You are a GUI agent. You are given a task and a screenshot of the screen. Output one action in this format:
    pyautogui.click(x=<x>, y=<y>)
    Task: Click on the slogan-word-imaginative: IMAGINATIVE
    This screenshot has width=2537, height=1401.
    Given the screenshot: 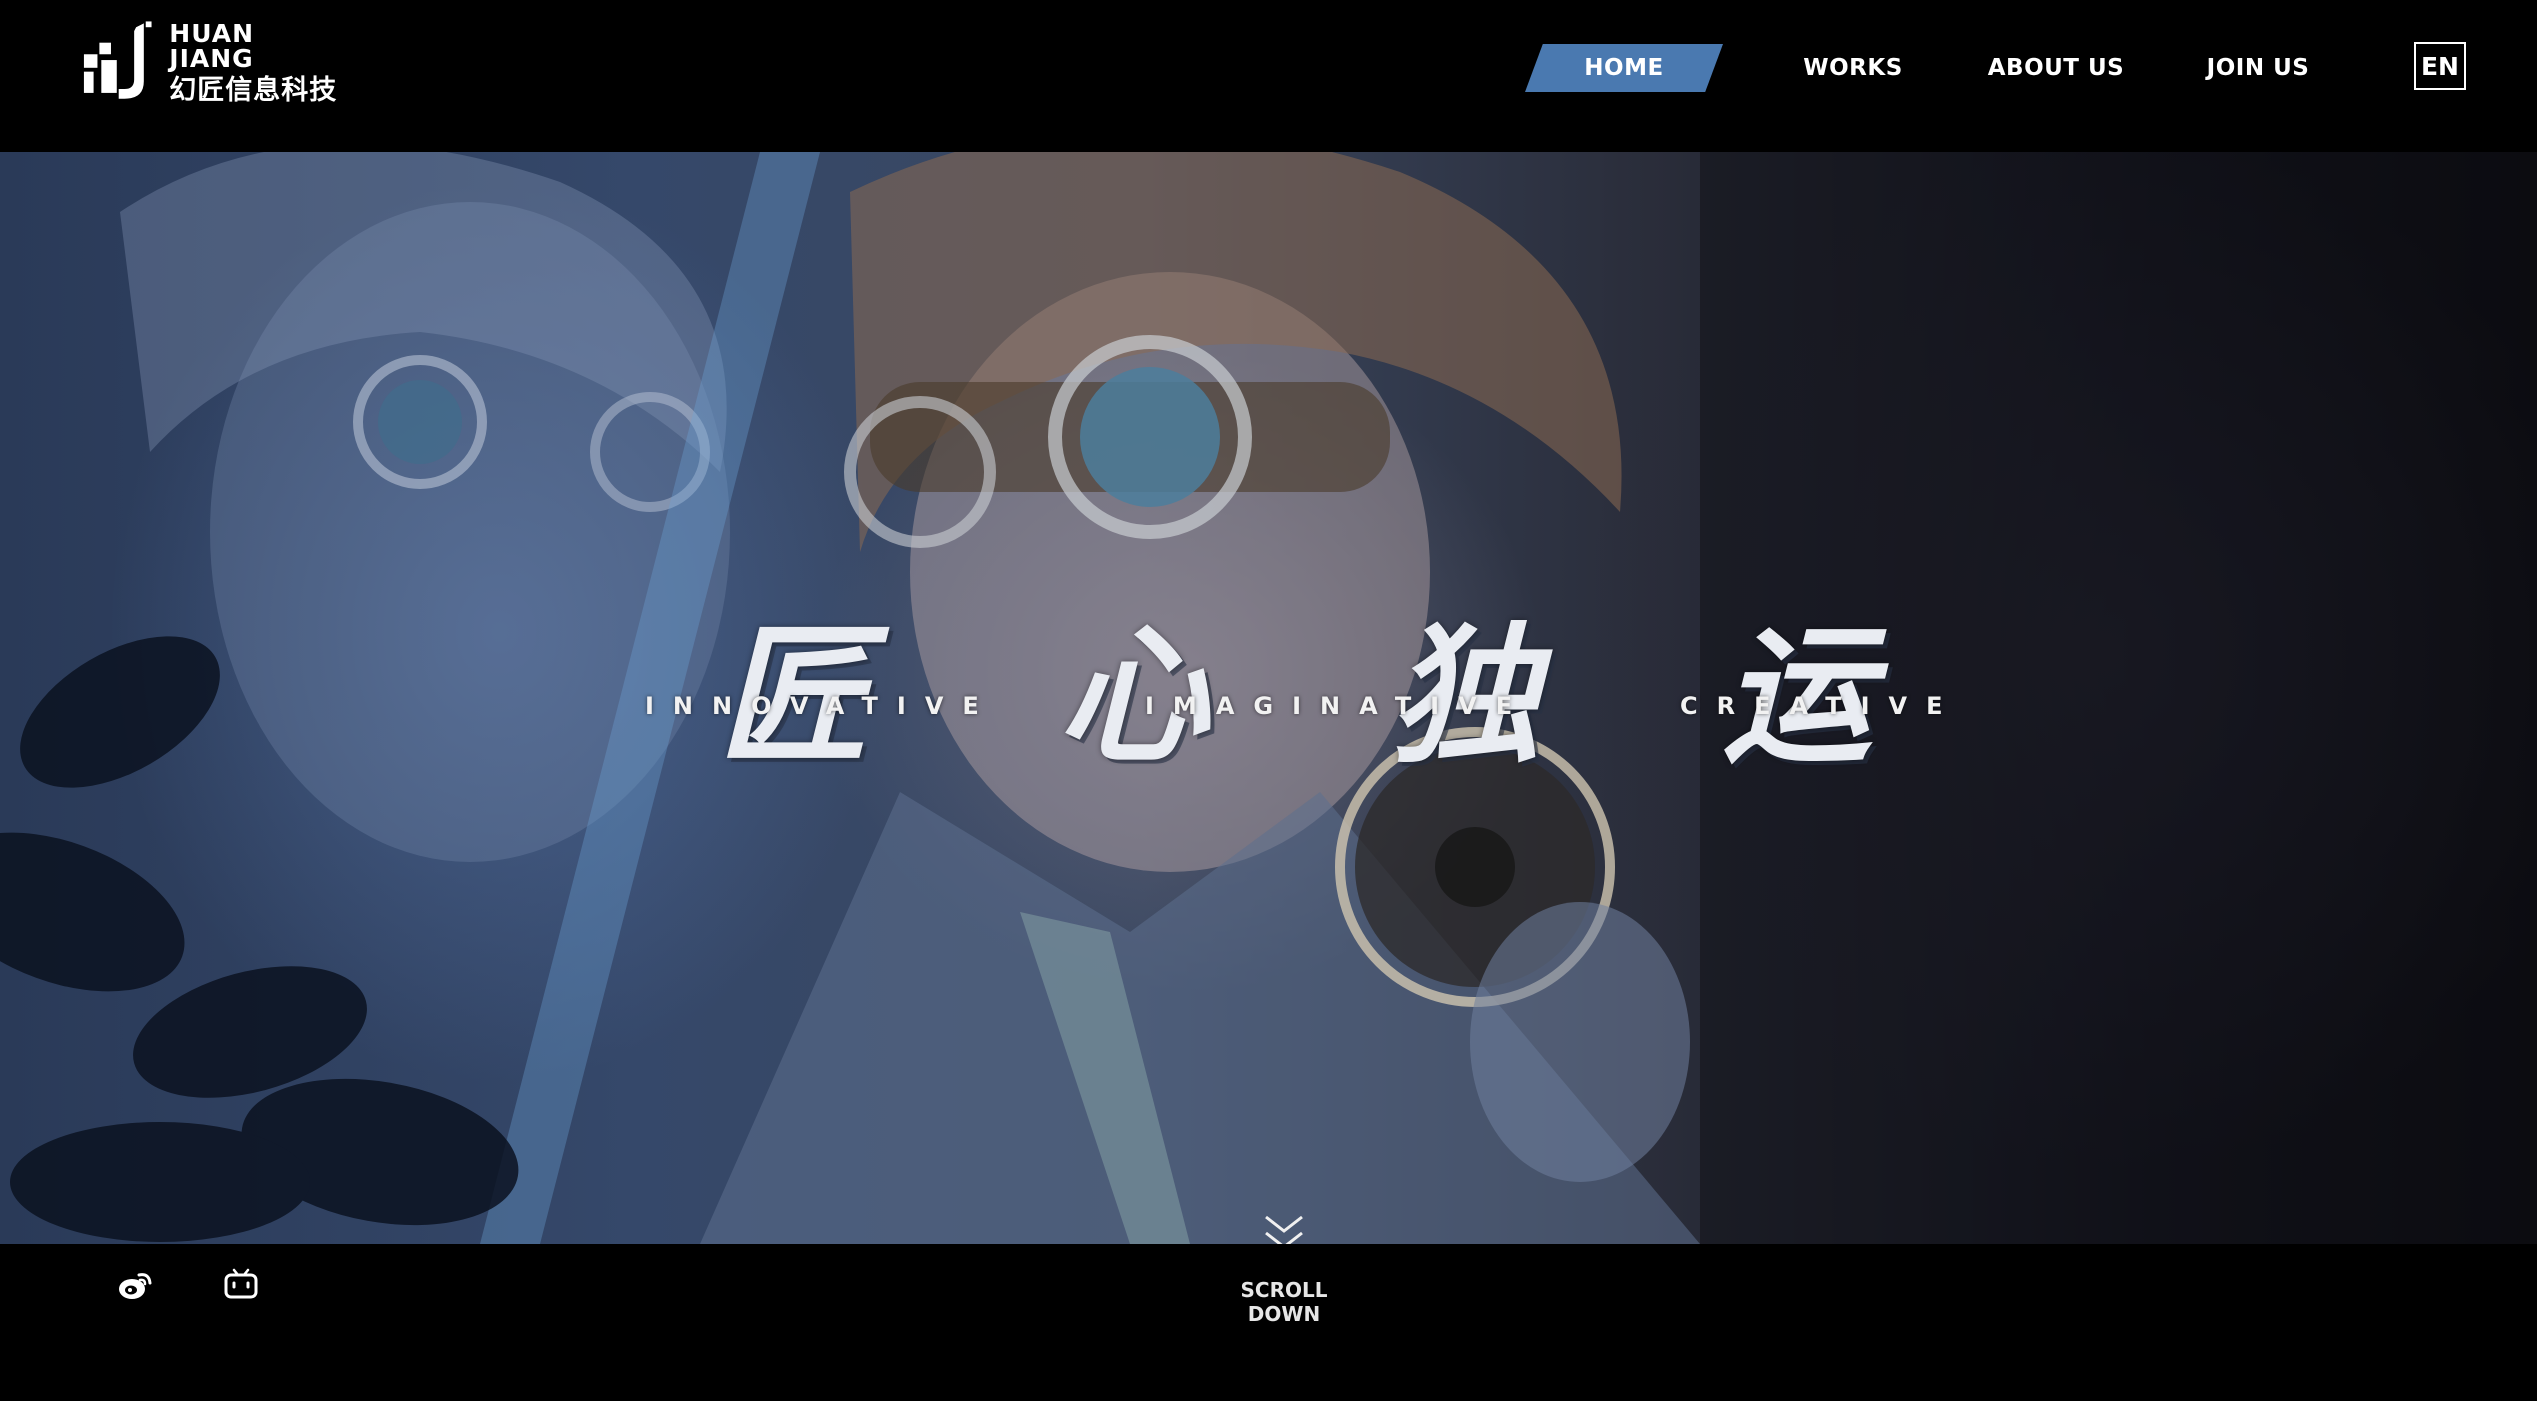 What is the action you would take?
    pyautogui.click(x=1338, y=706)
    